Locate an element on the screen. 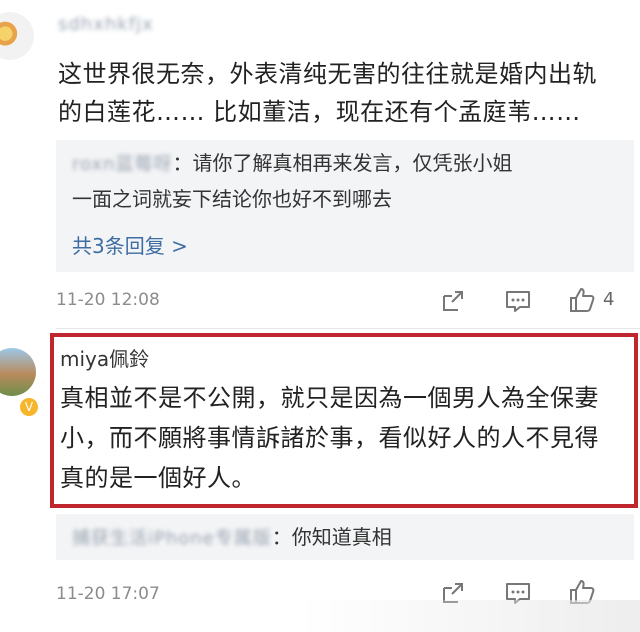  reply-author: roxn蓝莓呀 is located at coordinates (122, 164).